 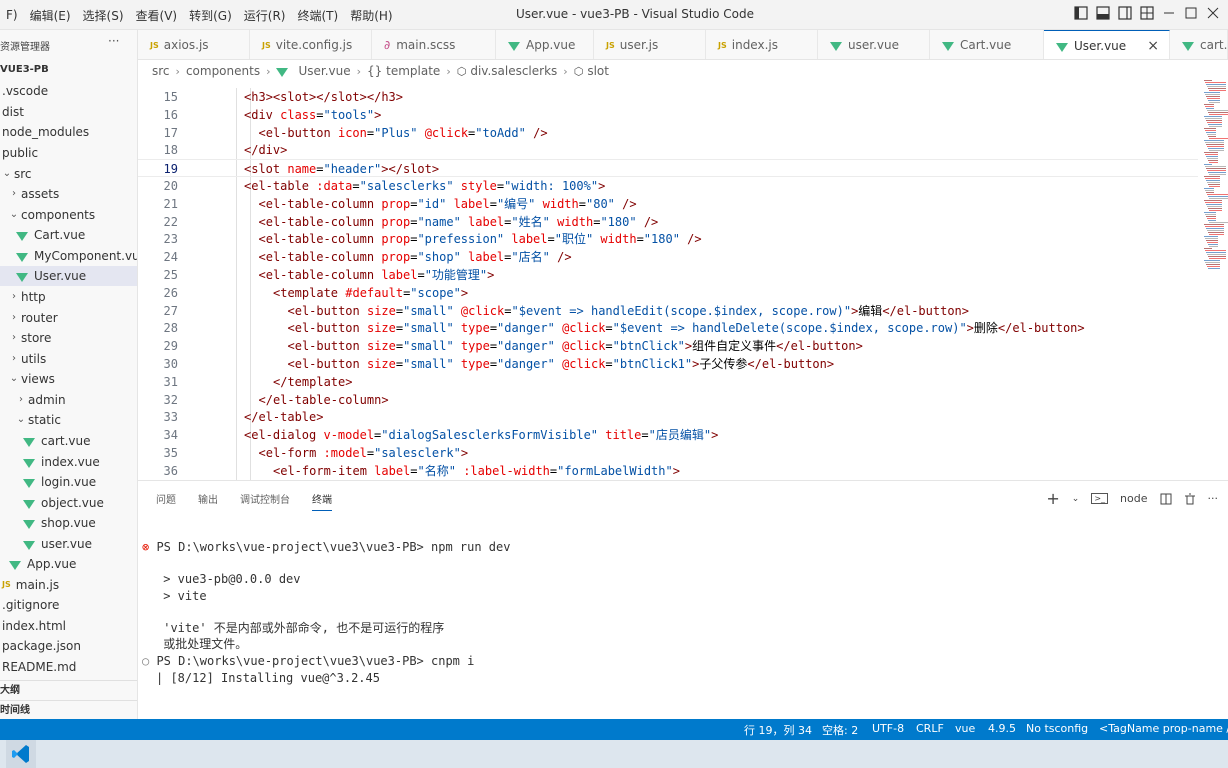 What do you see at coordinates (668, 168) in the screenshot?
I see `code-line: 19 <slot name="header"></slot>` at bounding box center [668, 168].